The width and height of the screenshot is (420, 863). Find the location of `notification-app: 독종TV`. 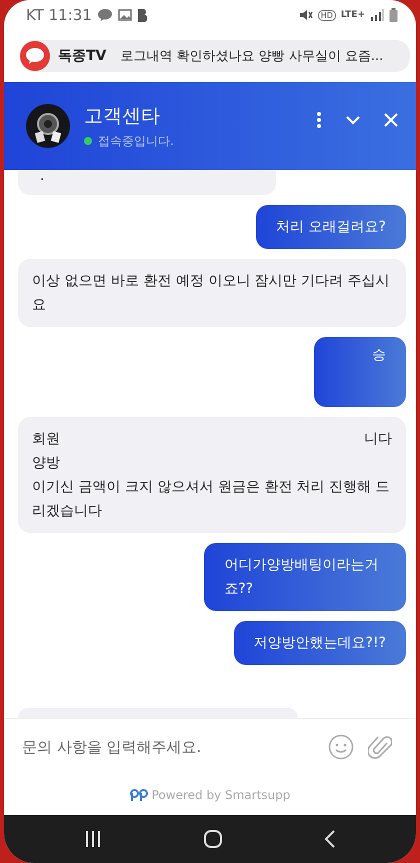

notification-app: 독종TV is located at coordinates (82, 56).